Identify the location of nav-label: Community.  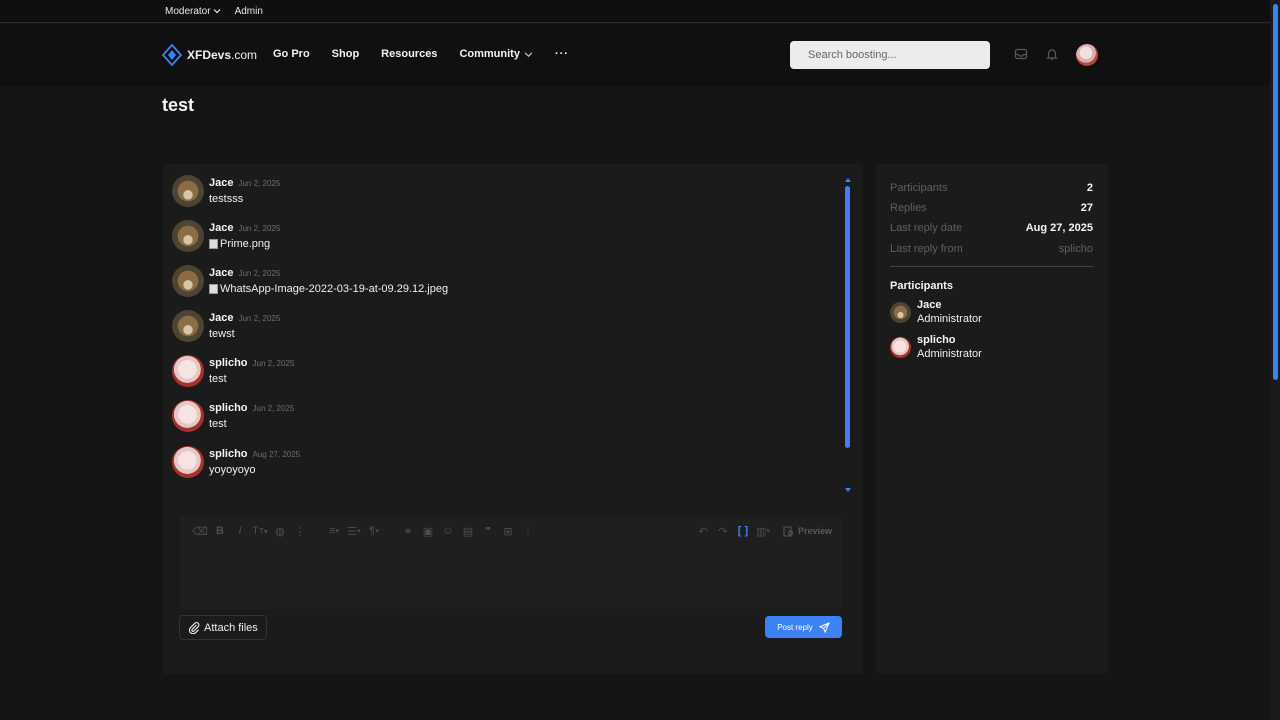
(489, 54).